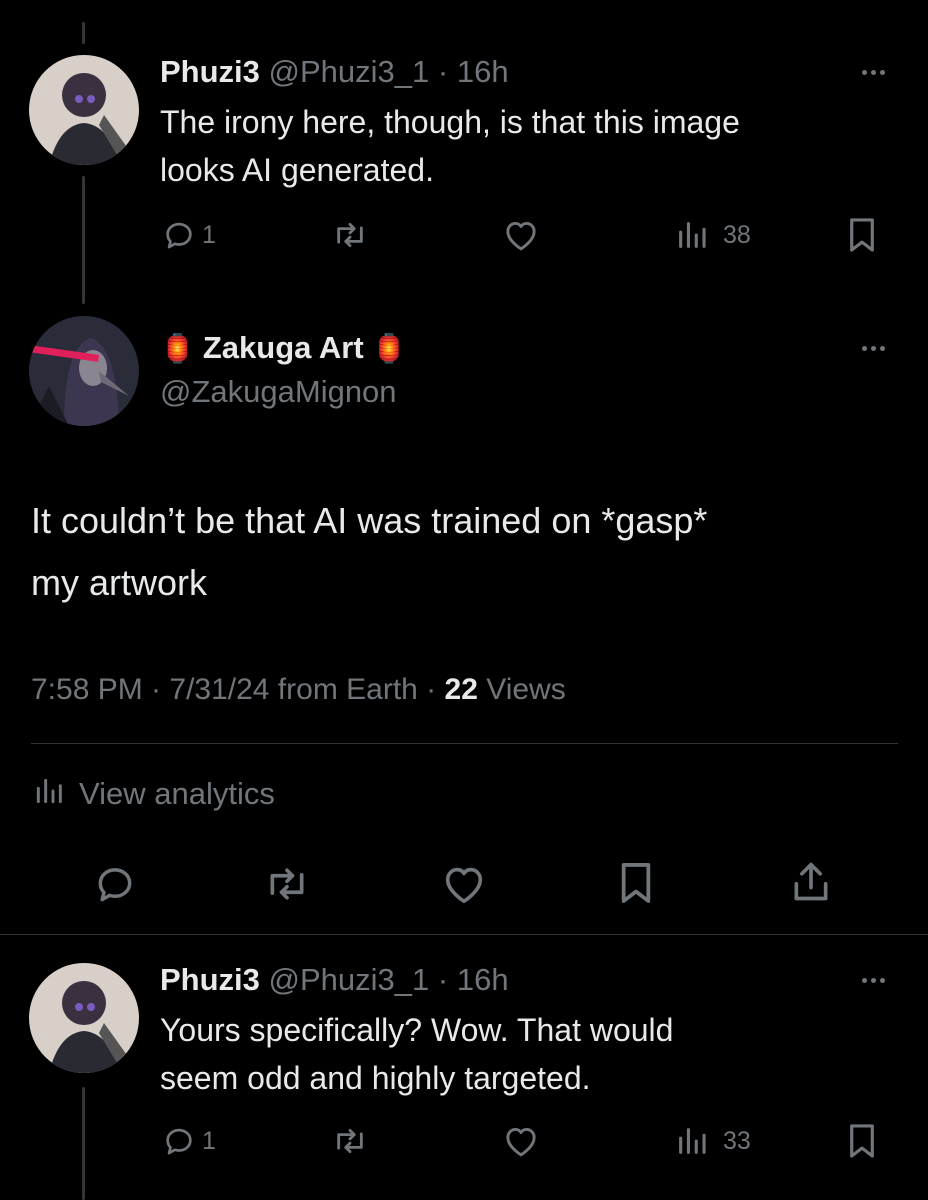 The image size is (928, 1200). I want to click on reply2-repost-button, so click(350, 1141).